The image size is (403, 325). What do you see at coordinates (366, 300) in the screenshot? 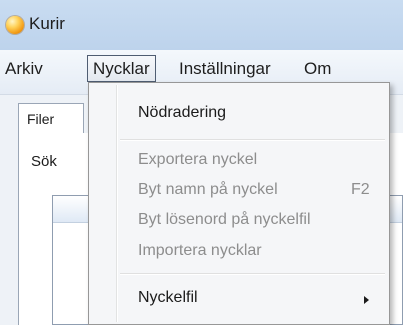
I see `chevron-right-icon` at bounding box center [366, 300].